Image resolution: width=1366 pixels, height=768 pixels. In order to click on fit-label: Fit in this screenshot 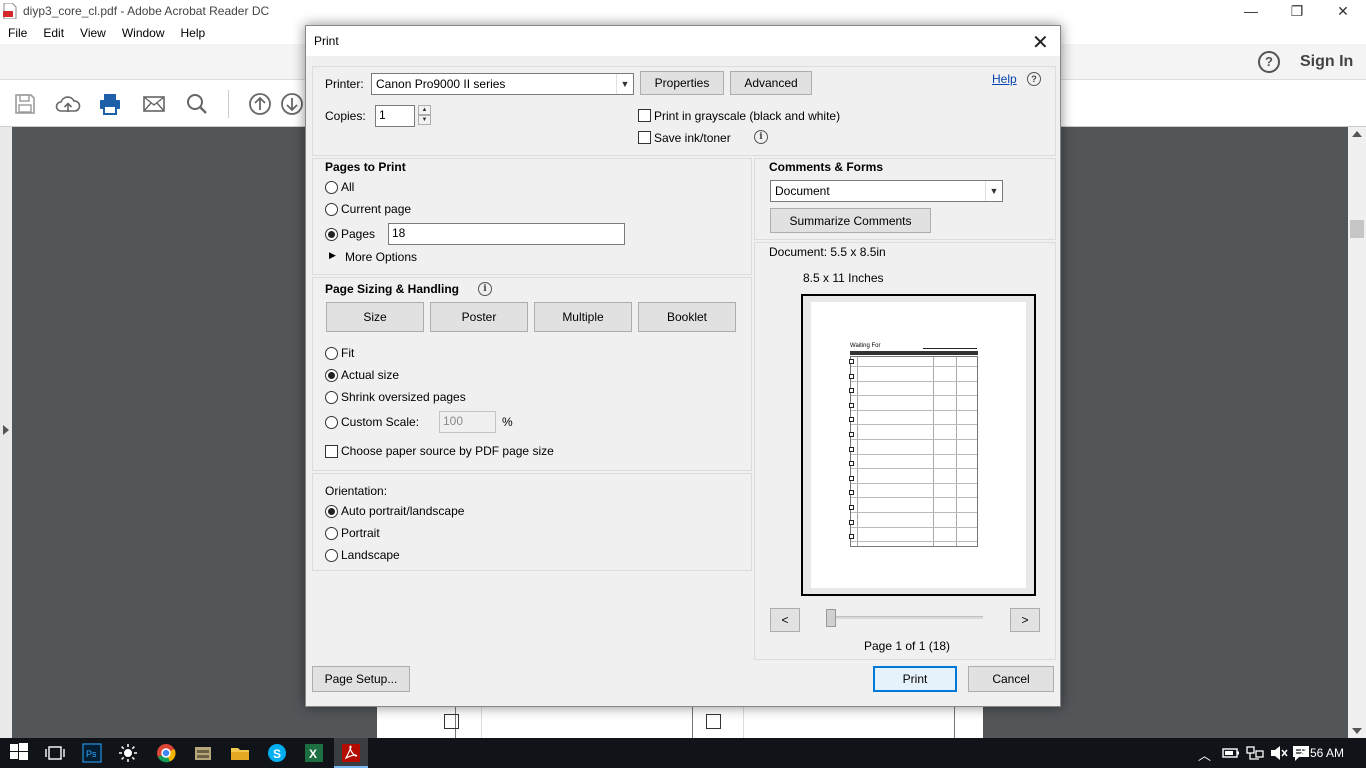, I will do `click(348, 353)`.